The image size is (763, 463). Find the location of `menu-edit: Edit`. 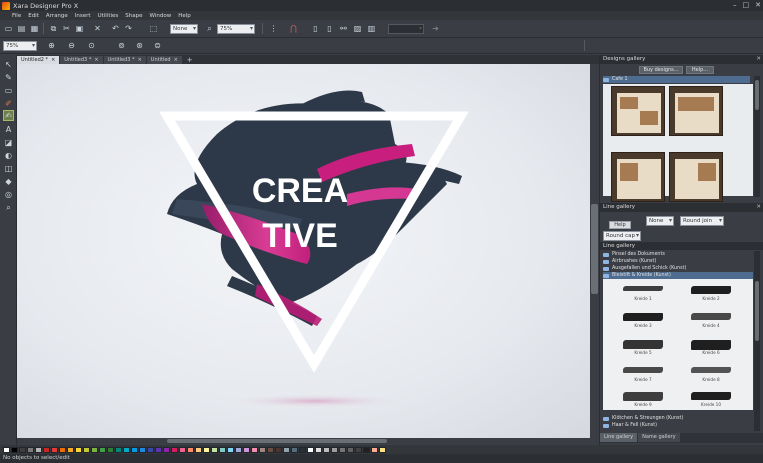

menu-edit: Edit is located at coordinates (33, 16).